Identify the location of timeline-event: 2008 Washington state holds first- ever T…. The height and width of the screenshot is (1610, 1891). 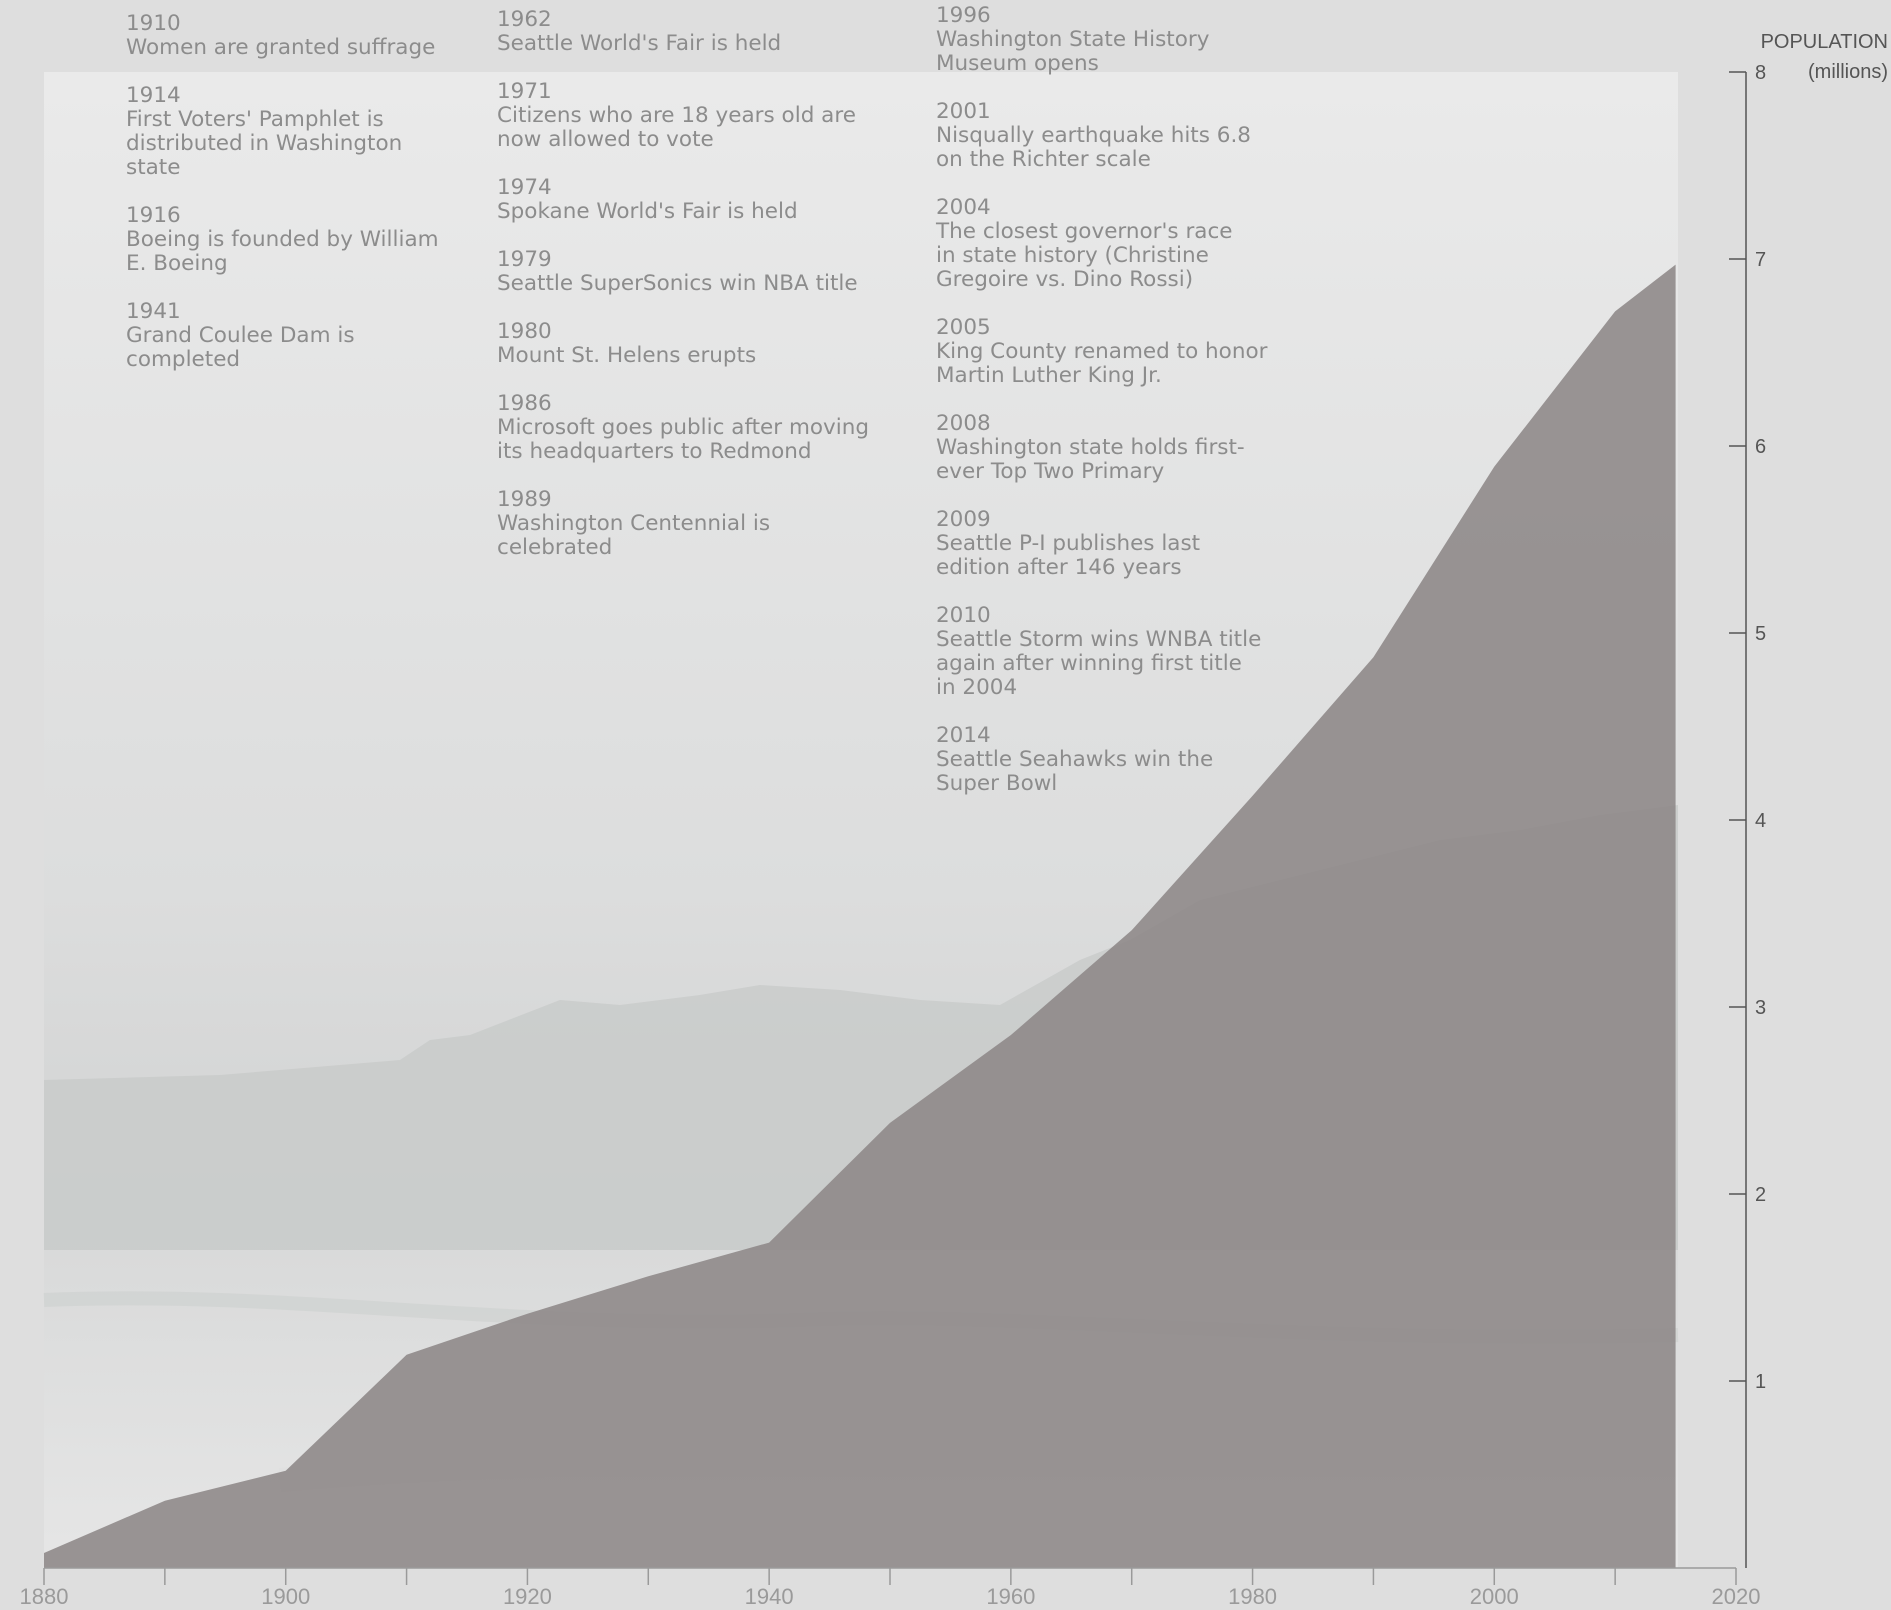
(1116, 448).